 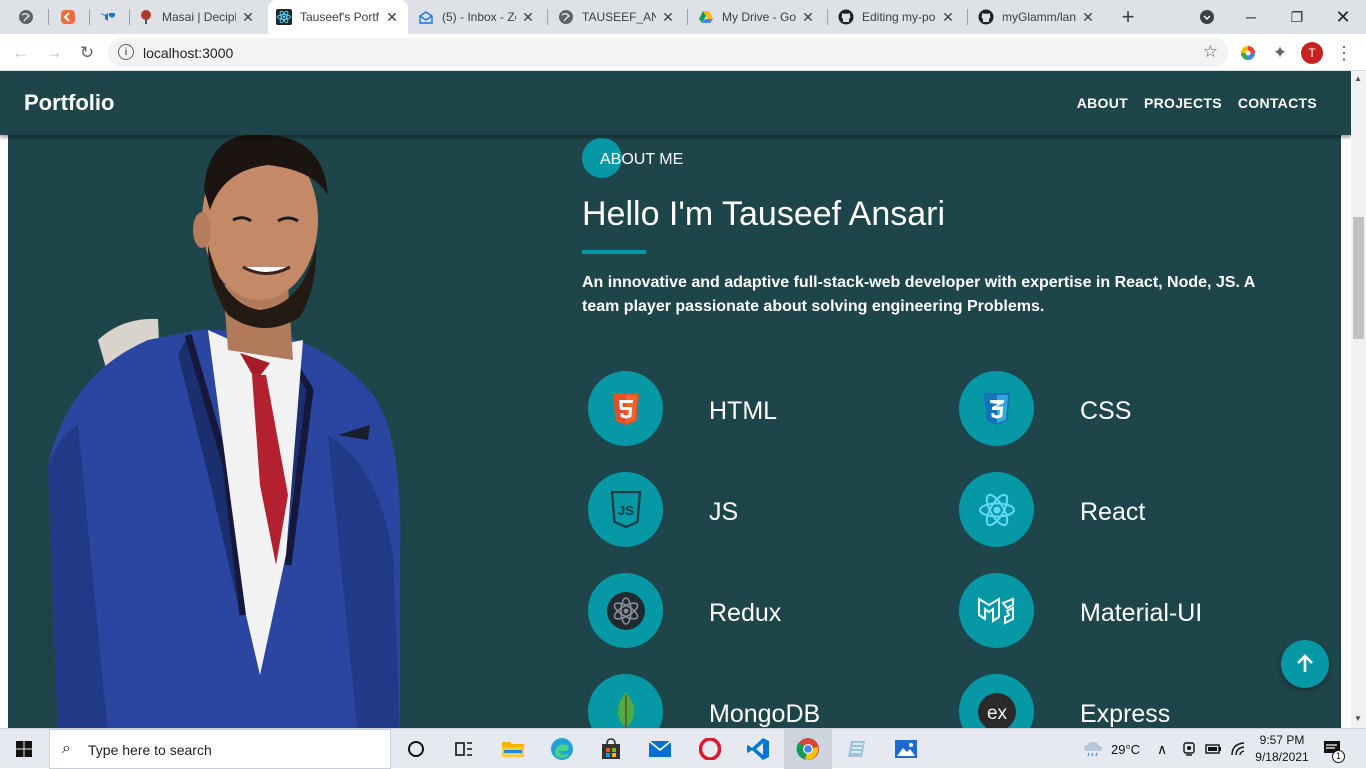 I want to click on scroll-to-top-button, so click(x=1305, y=664).